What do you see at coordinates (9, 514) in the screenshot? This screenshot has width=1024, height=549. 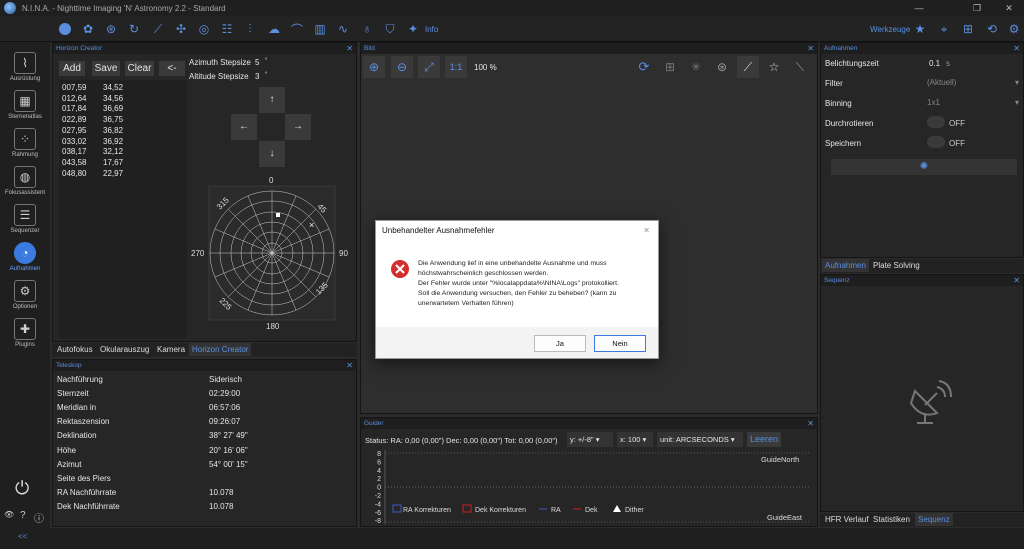 I see `eye-icon: 👁` at bounding box center [9, 514].